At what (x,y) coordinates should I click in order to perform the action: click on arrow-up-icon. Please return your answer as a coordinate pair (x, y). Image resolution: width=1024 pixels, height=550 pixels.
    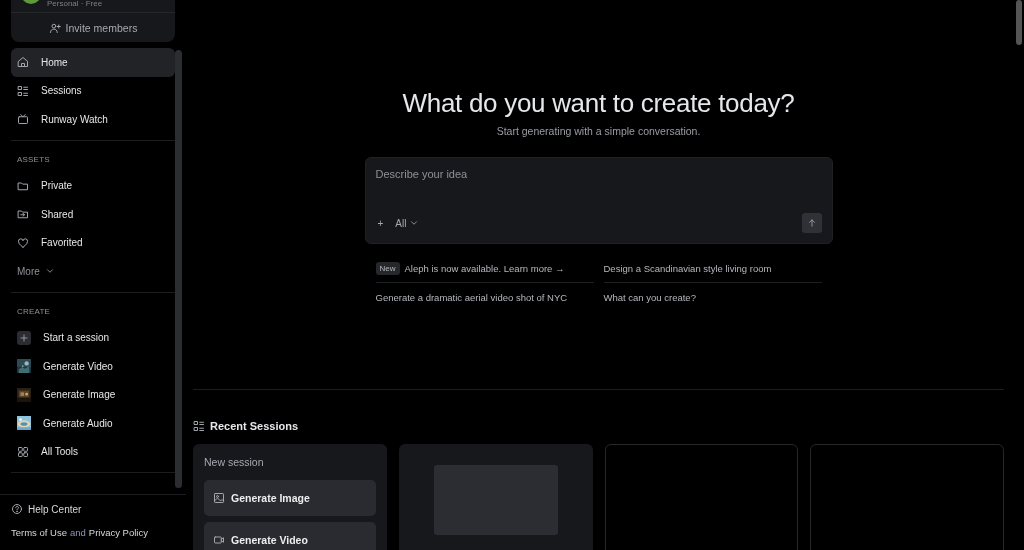
    Looking at the image, I should click on (811, 223).